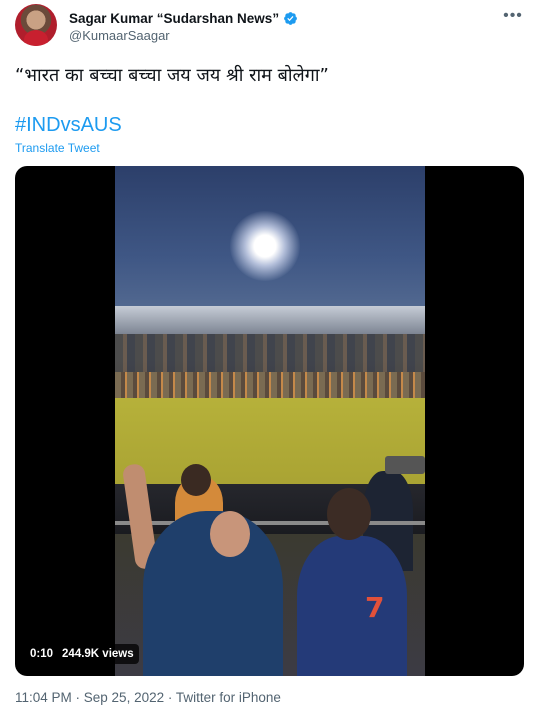  What do you see at coordinates (270, 386) in the screenshot?
I see `stadium-crowd` at bounding box center [270, 386].